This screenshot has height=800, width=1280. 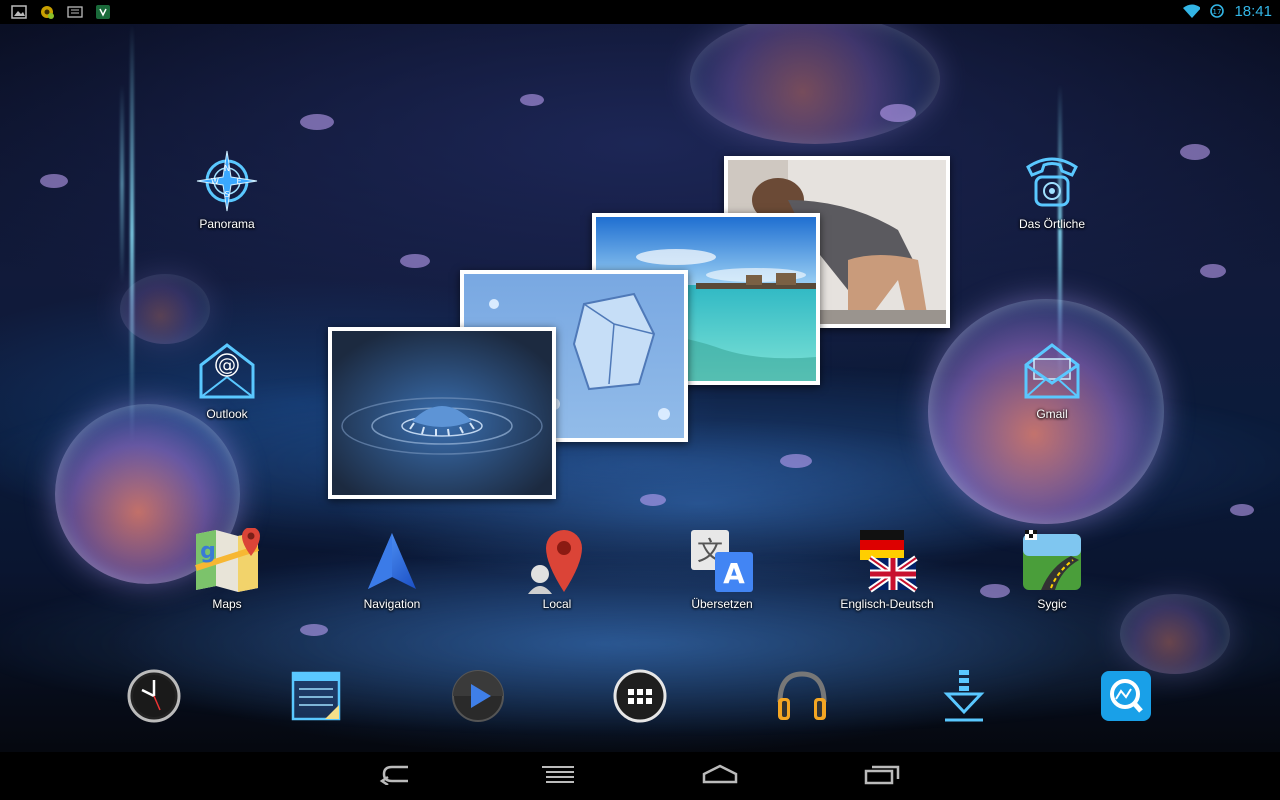 I want to click on app-label: Local, so click(x=557, y=604).